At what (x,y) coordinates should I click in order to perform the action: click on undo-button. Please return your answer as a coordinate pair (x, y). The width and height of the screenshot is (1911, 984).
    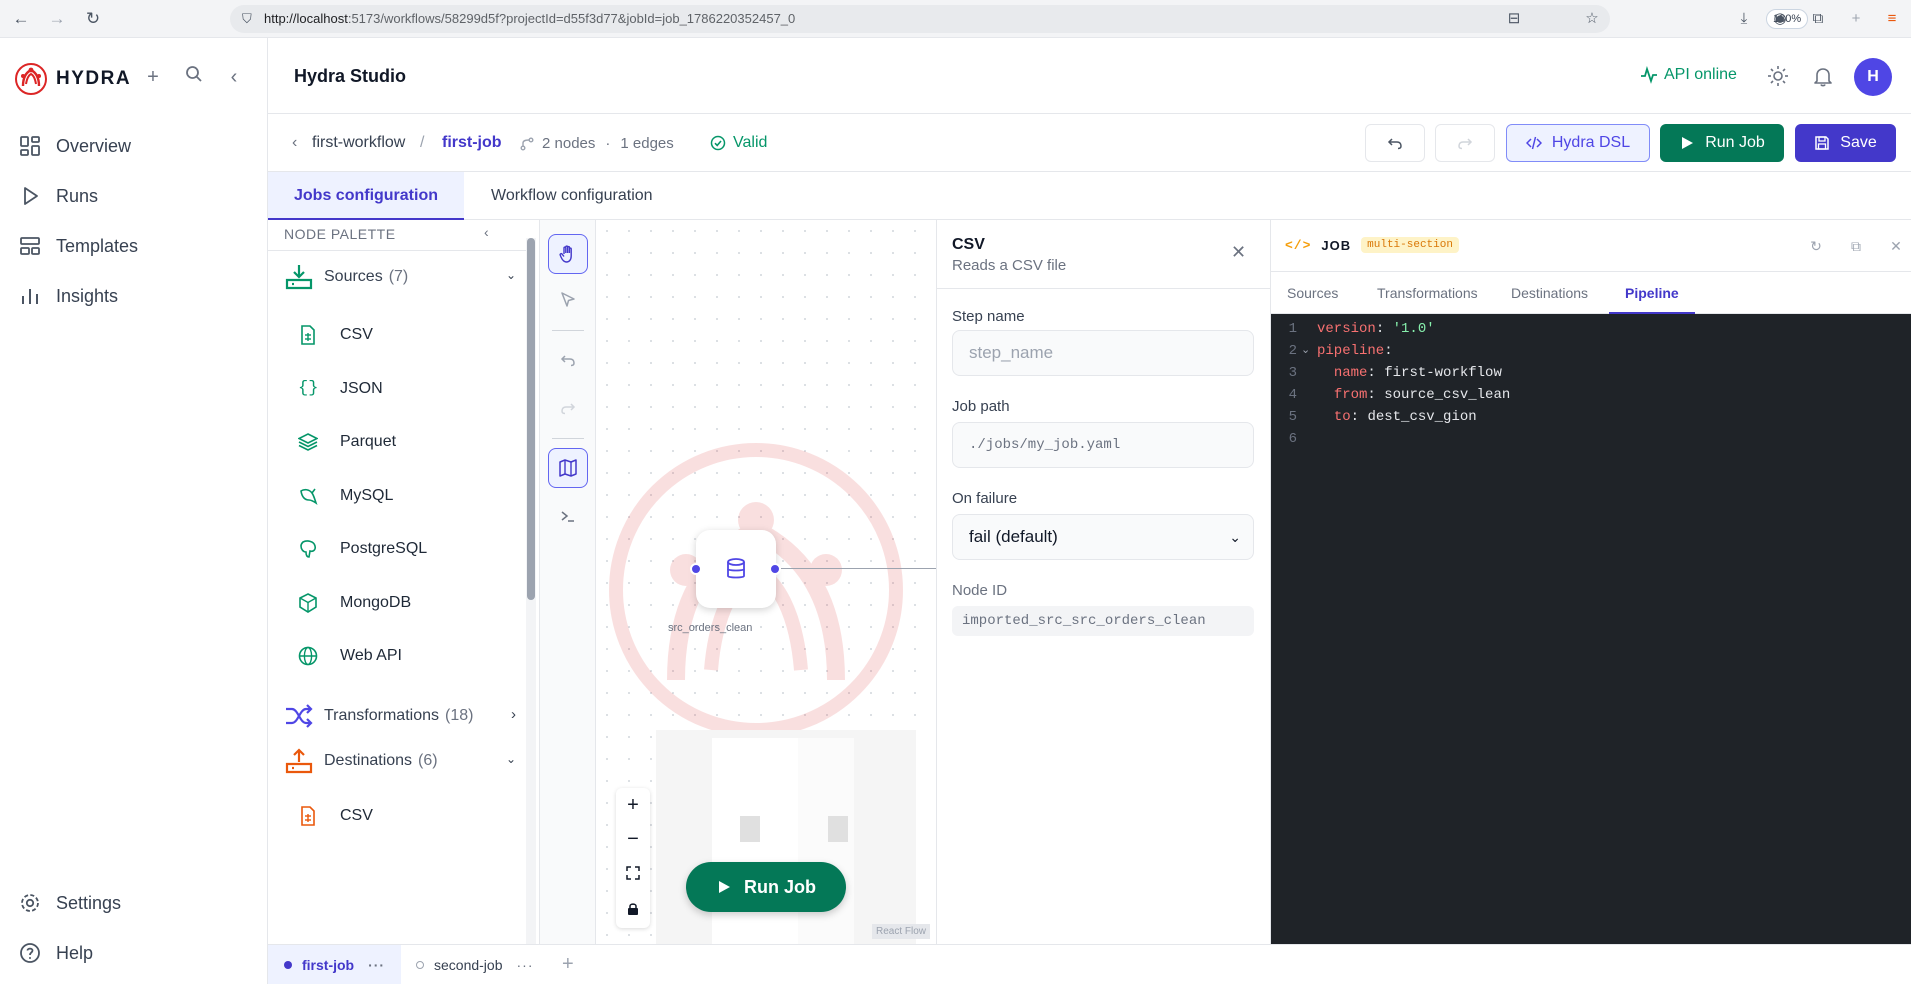
    Looking at the image, I should click on (1395, 143).